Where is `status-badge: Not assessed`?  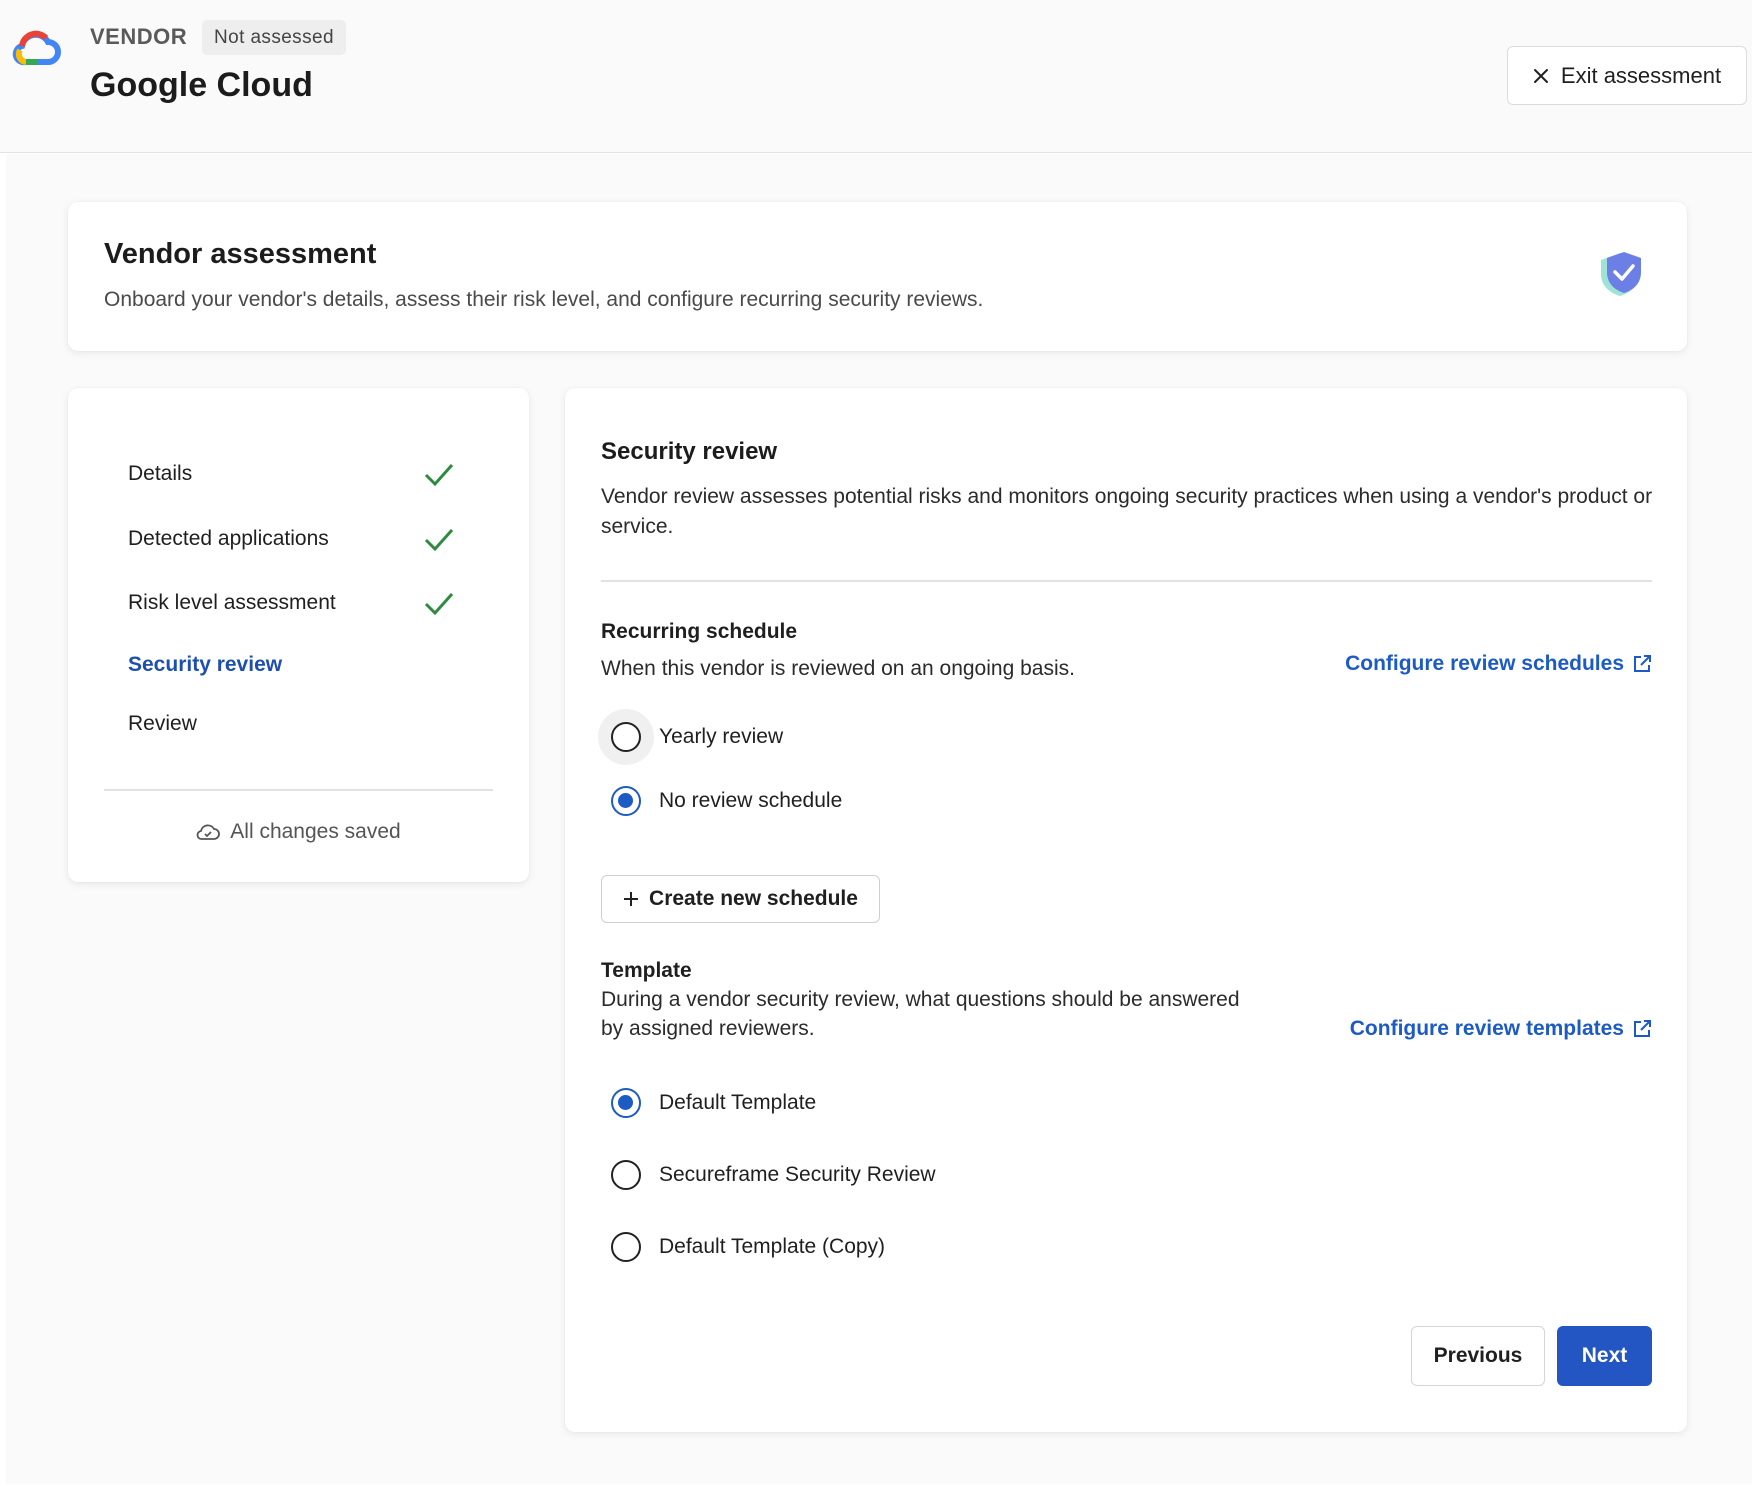
status-badge: Not assessed is located at coordinates (274, 37).